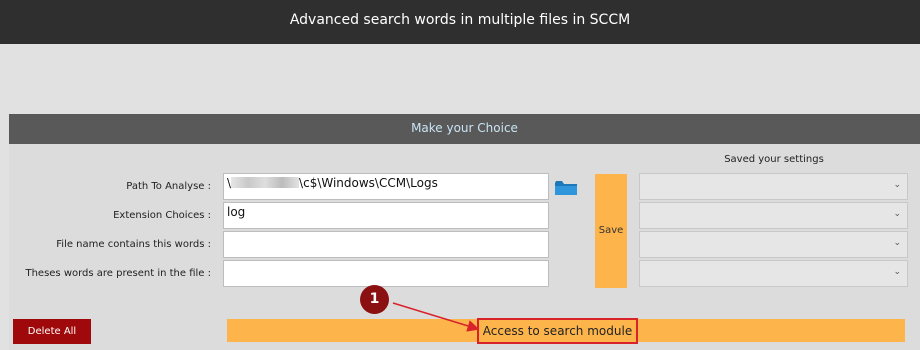 The height and width of the screenshot is (350, 920). I want to click on path-label: Path To Analyse :, so click(168, 186).